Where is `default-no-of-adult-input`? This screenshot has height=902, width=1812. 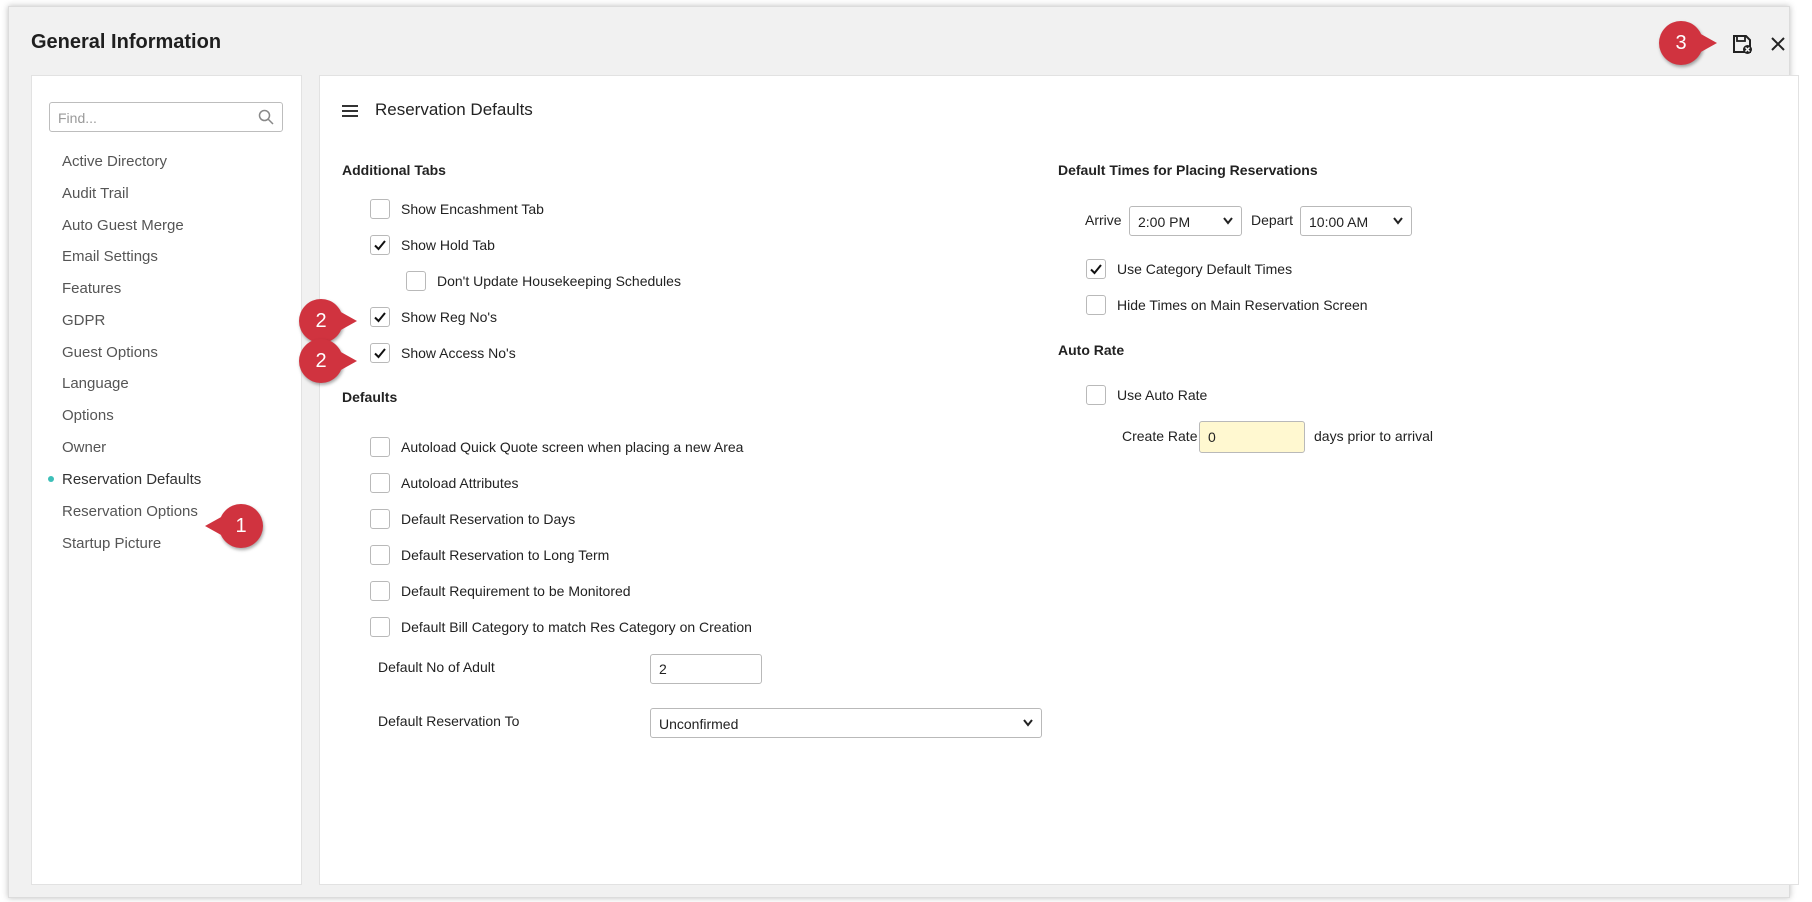 default-no-of-adult-input is located at coordinates (706, 669).